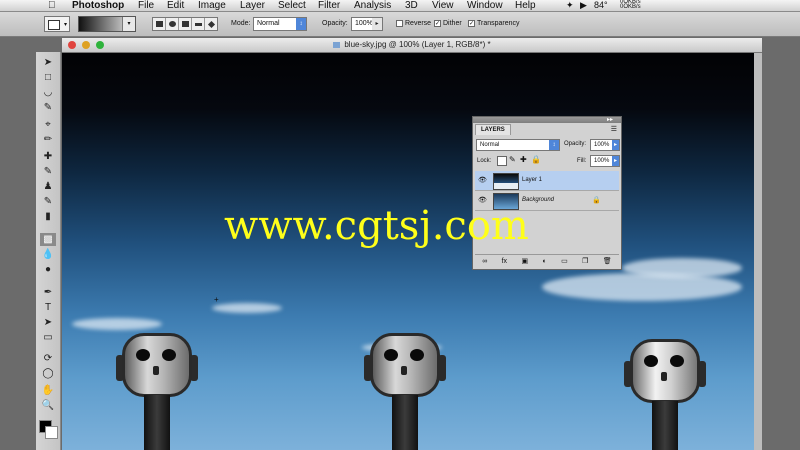 This screenshot has width=800, height=450. I want to click on linear-gradient-button, so click(159, 24).